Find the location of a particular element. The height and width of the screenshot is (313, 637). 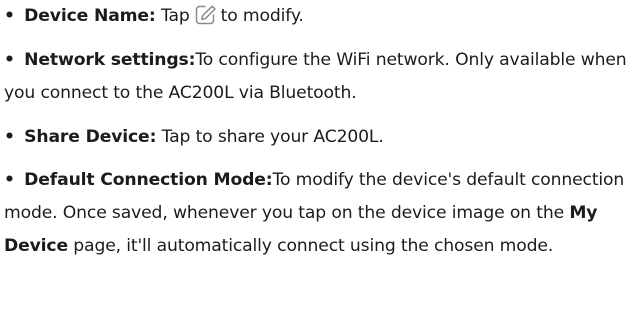

item-text: Tap to share your AC200L. is located at coordinates (272, 137).